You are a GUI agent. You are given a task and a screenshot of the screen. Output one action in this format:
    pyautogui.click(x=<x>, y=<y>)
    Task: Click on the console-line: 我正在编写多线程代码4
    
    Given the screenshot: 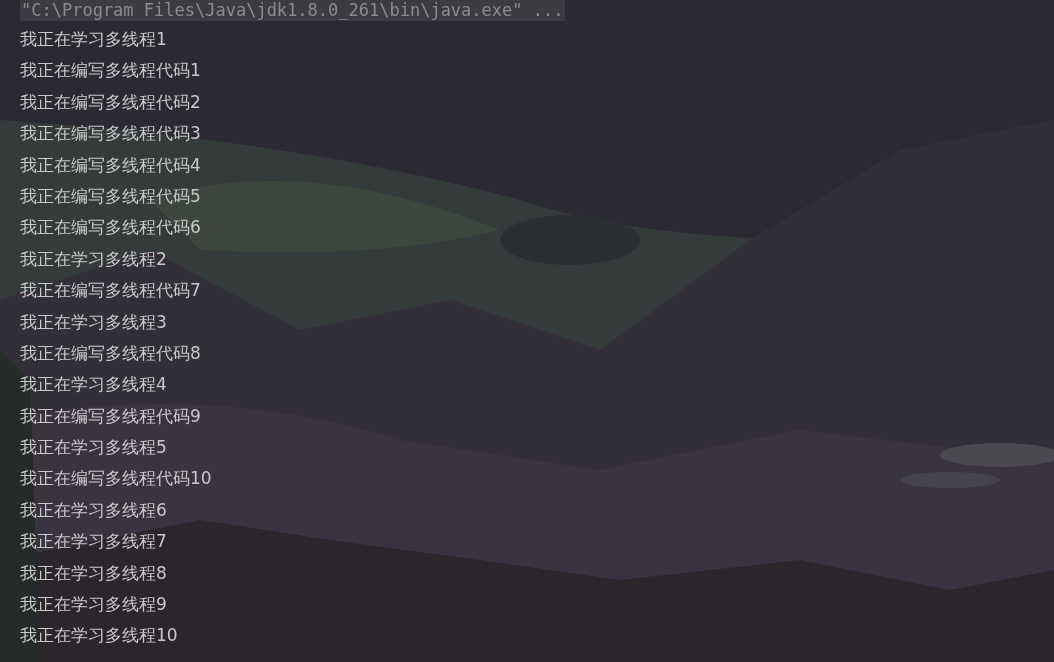 What is the action you would take?
    pyautogui.click(x=111, y=165)
    